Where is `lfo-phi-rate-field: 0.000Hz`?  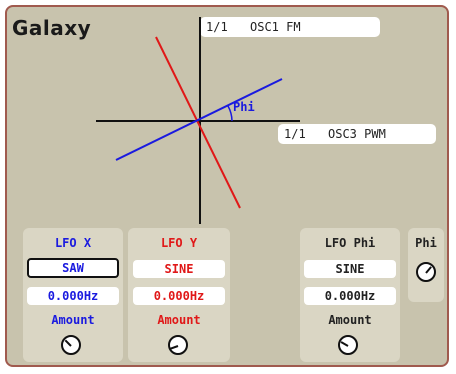
lfo-phi-rate-field: 0.000Hz is located at coordinates (350, 296).